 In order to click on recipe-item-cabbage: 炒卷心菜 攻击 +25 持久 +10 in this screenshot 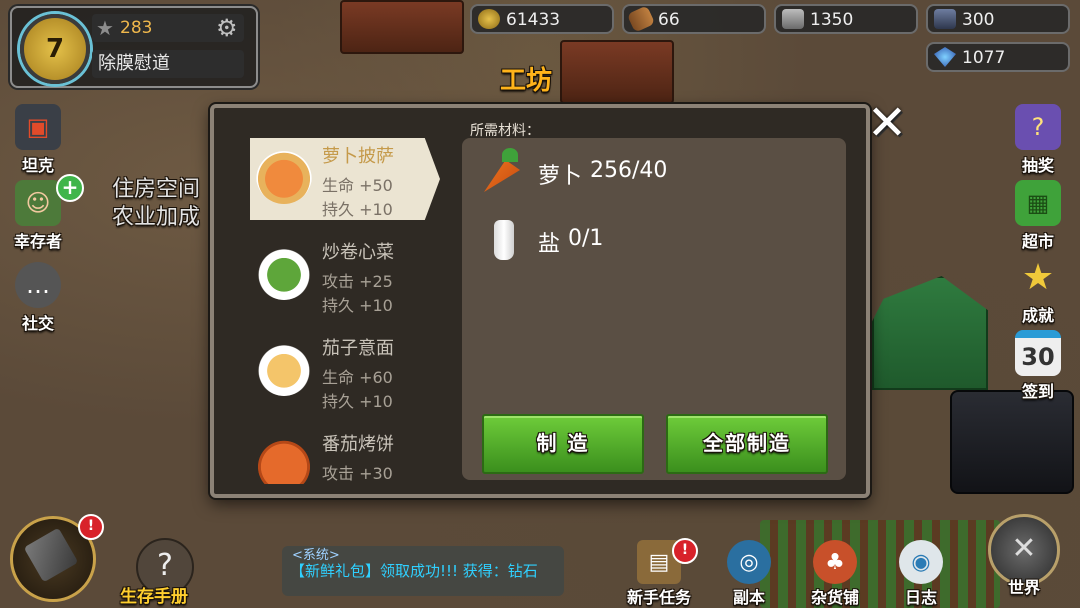, I will do `click(345, 275)`.